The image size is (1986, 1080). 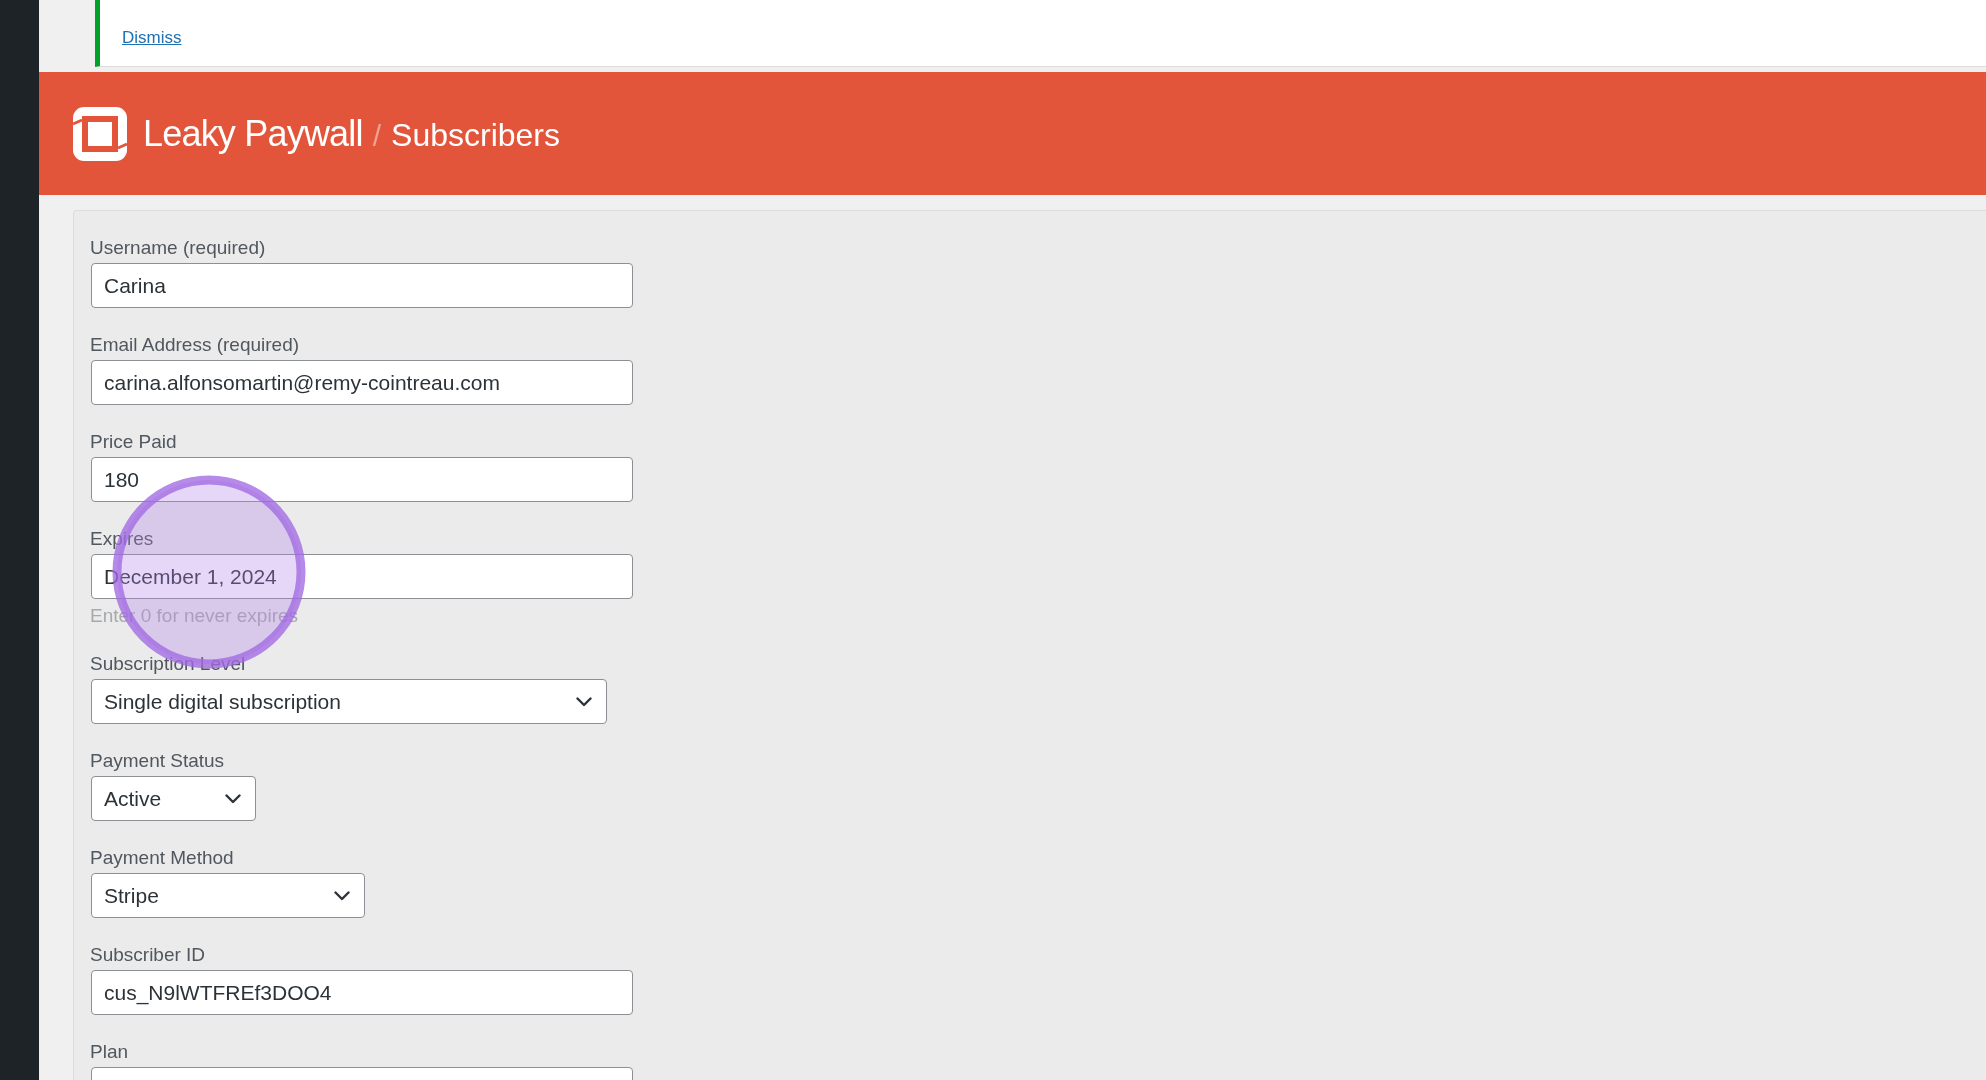 I want to click on field-label: Username (required), so click(x=178, y=248).